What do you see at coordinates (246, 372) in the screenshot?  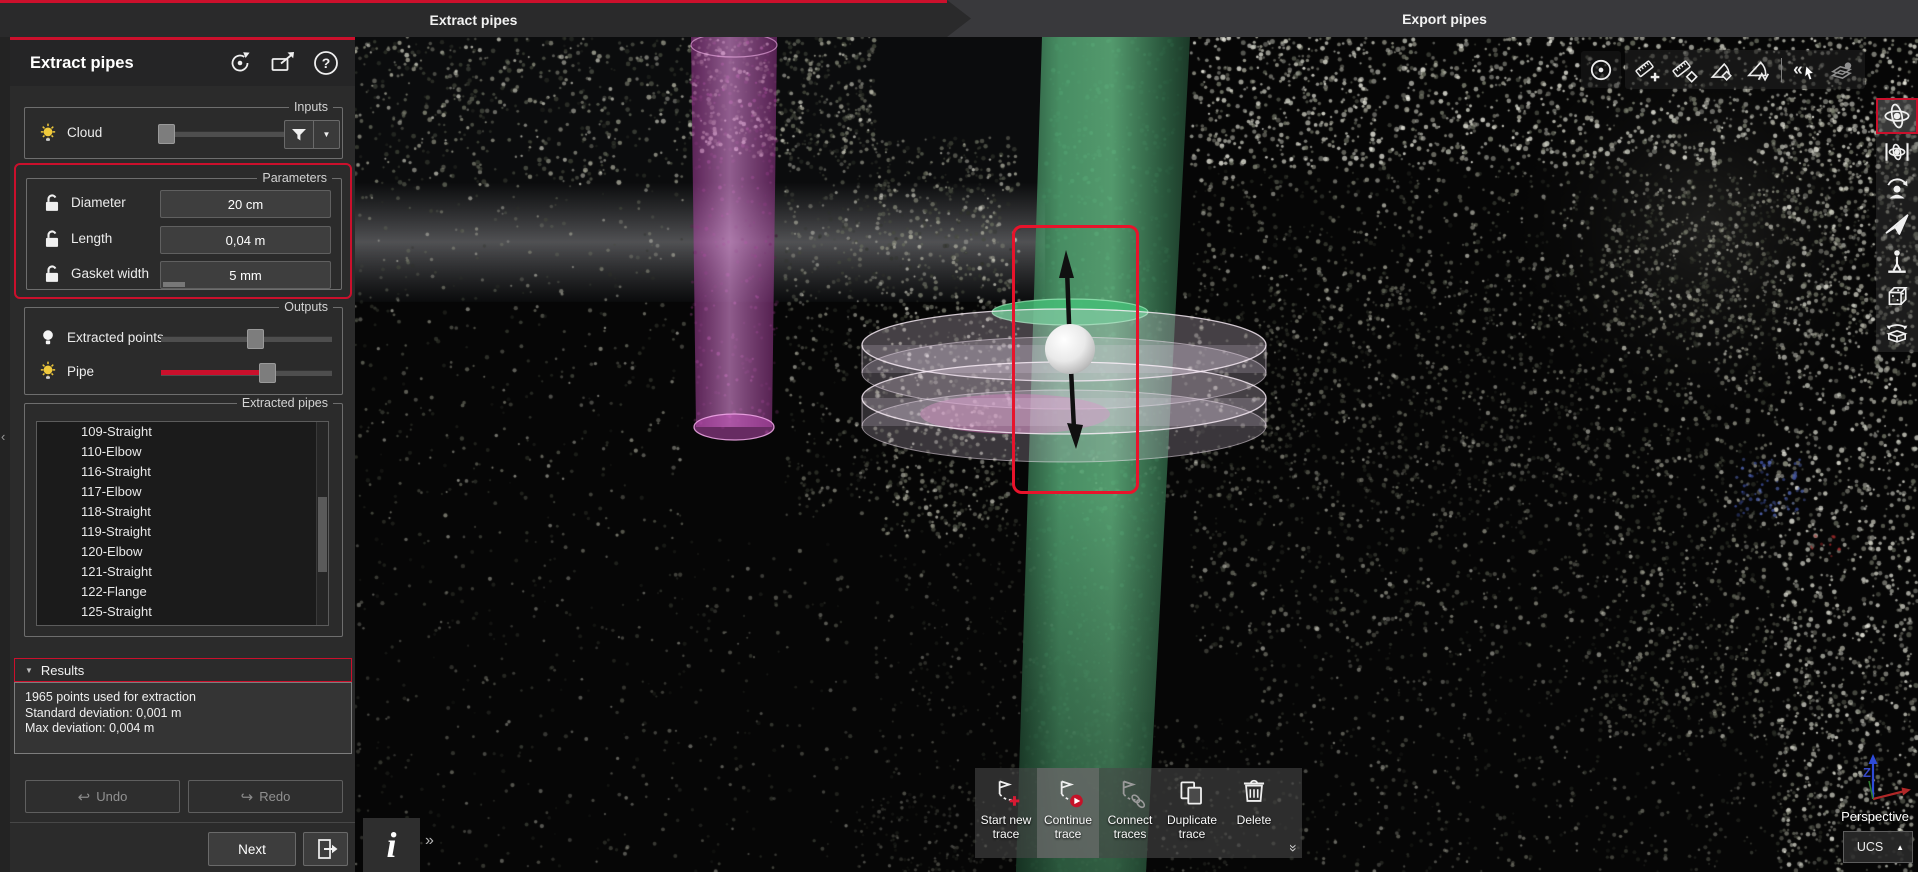 I see `pipe-slider` at bounding box center [246, 372].